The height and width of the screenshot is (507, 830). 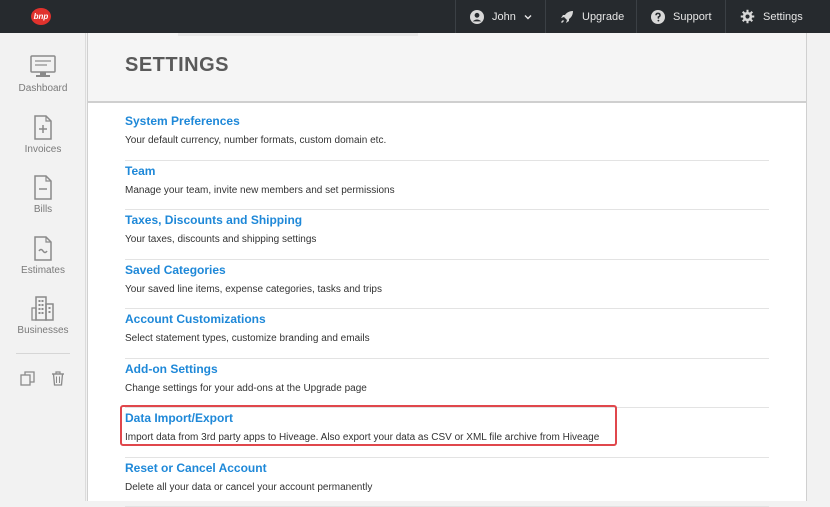 What do you see at coordinates (528, 17) in the screenshot?
I see `chevron-down-icon` at bounding box center [528, 17].